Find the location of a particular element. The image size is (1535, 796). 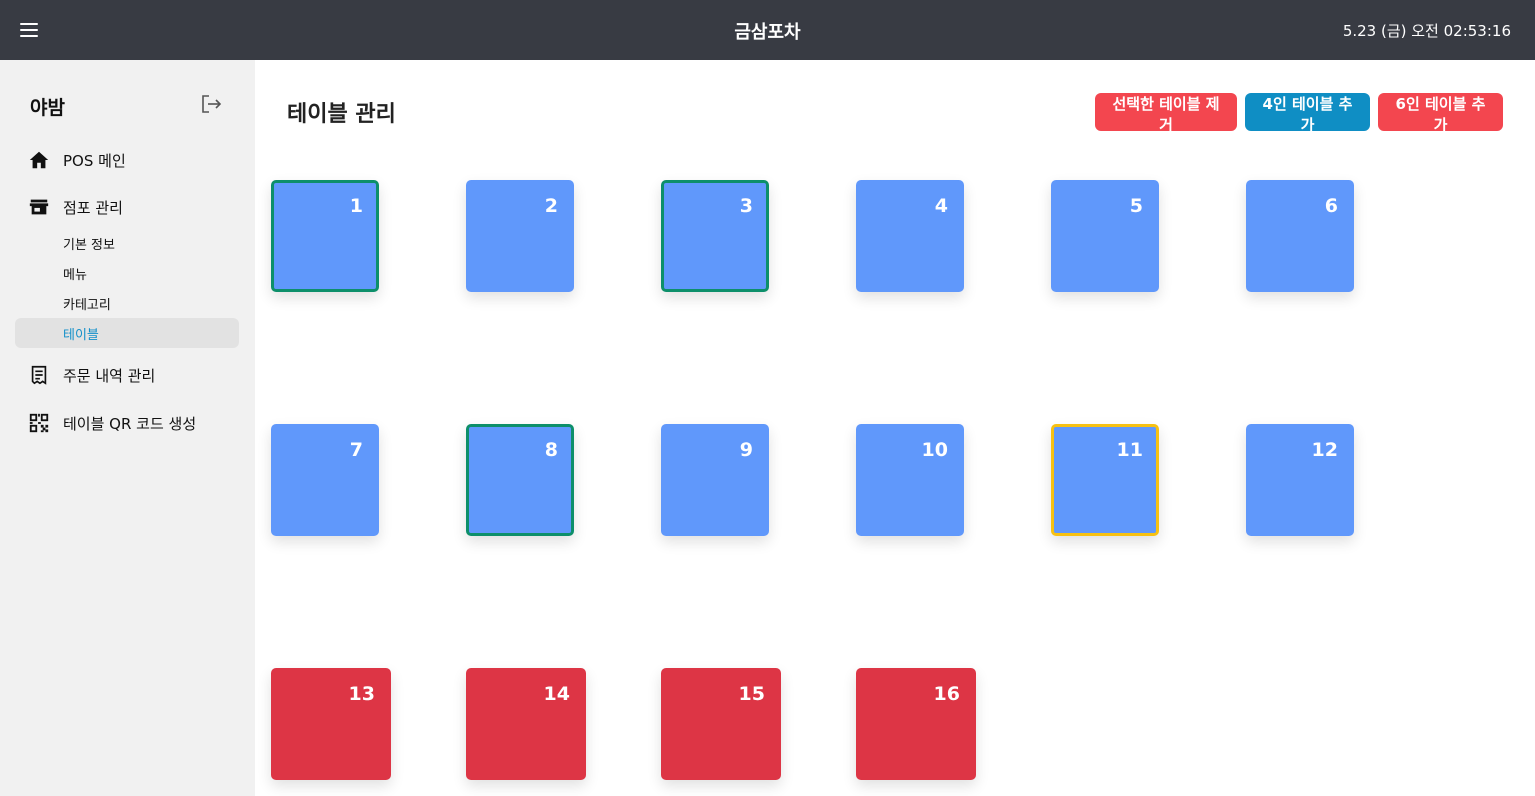

table-number: 15 is located at coordinates (751, 694).